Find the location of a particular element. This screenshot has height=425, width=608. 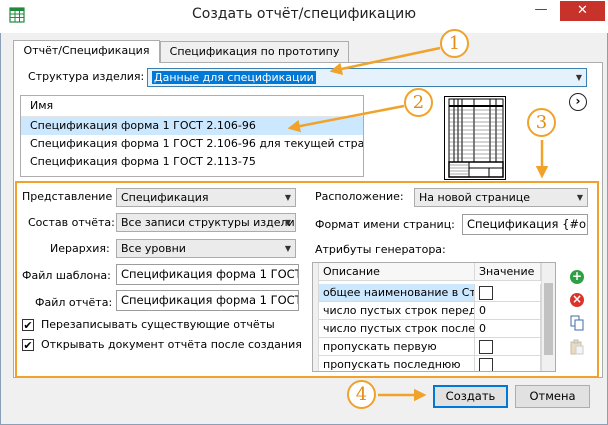

attribute-desc-cell: число пустых строк перед к is located at coordinates (397, 311).